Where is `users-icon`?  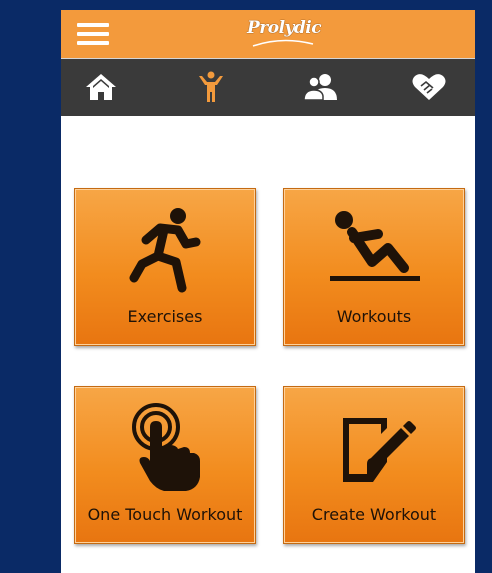 users-icon is located at coordinates (320, 87).